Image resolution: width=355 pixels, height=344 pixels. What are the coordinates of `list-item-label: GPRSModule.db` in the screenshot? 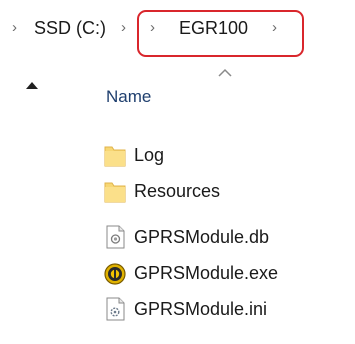 It's located at (202, 237).